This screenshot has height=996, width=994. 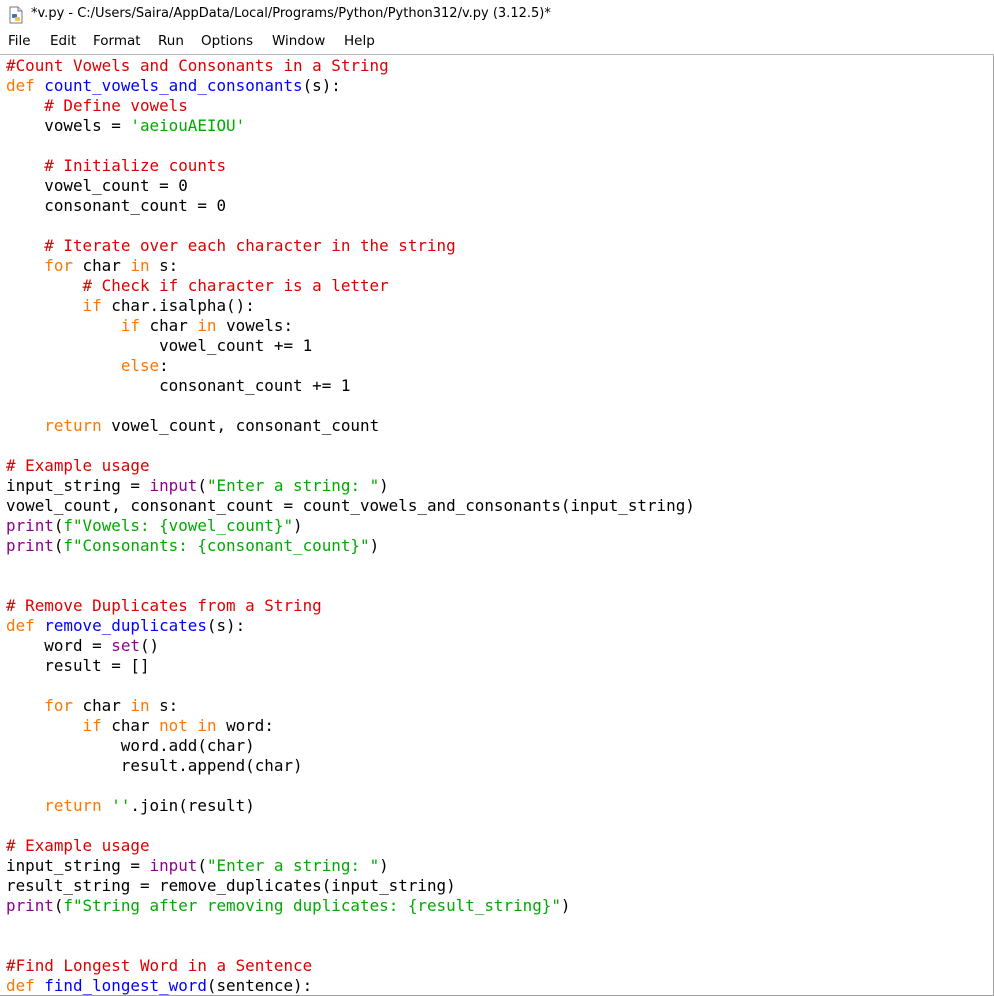 I want to click on code-line: vowel_count += 1, so click(x=159, y=346).